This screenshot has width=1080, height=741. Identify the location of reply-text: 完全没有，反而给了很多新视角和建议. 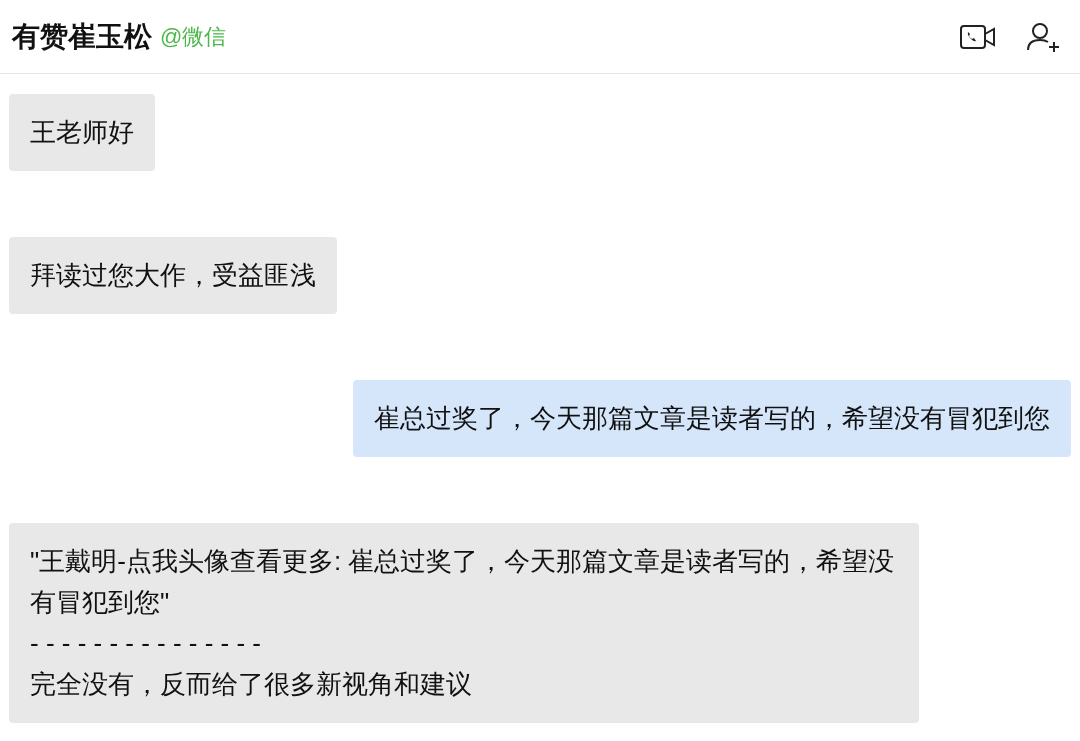
(251, 684).